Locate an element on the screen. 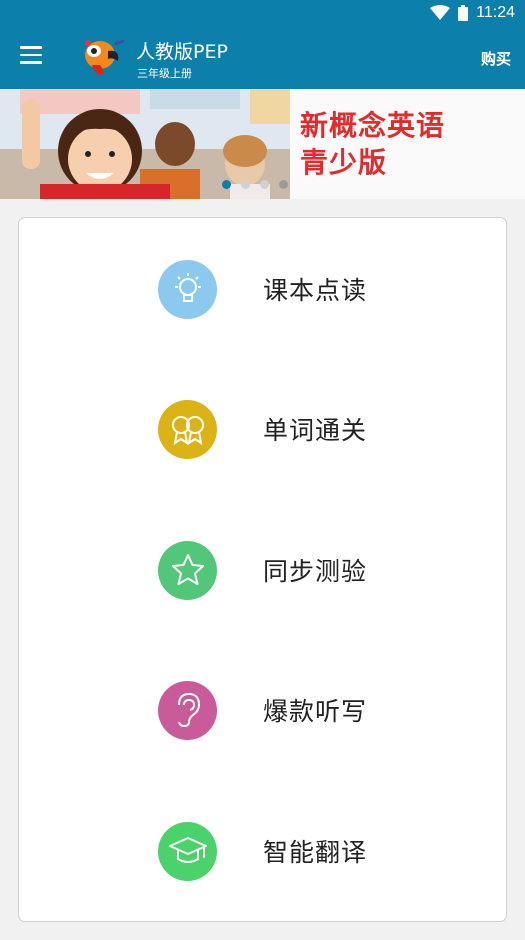 Image resolution: width=525 pixels, height=940 pixels. star-icon is located at coordinates (187, 570).